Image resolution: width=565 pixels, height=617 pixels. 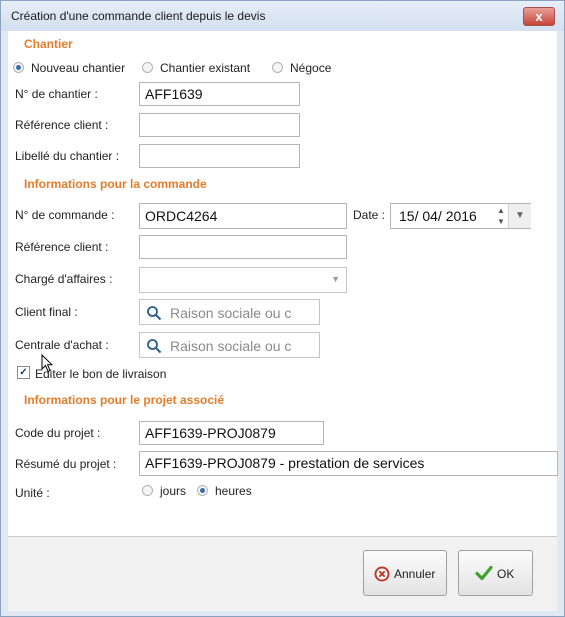 What do you see at coordinates (115, 184) in the screenshot?
I see `section-title-commande: Informations pour la commande` at bounding box center [115, 184].